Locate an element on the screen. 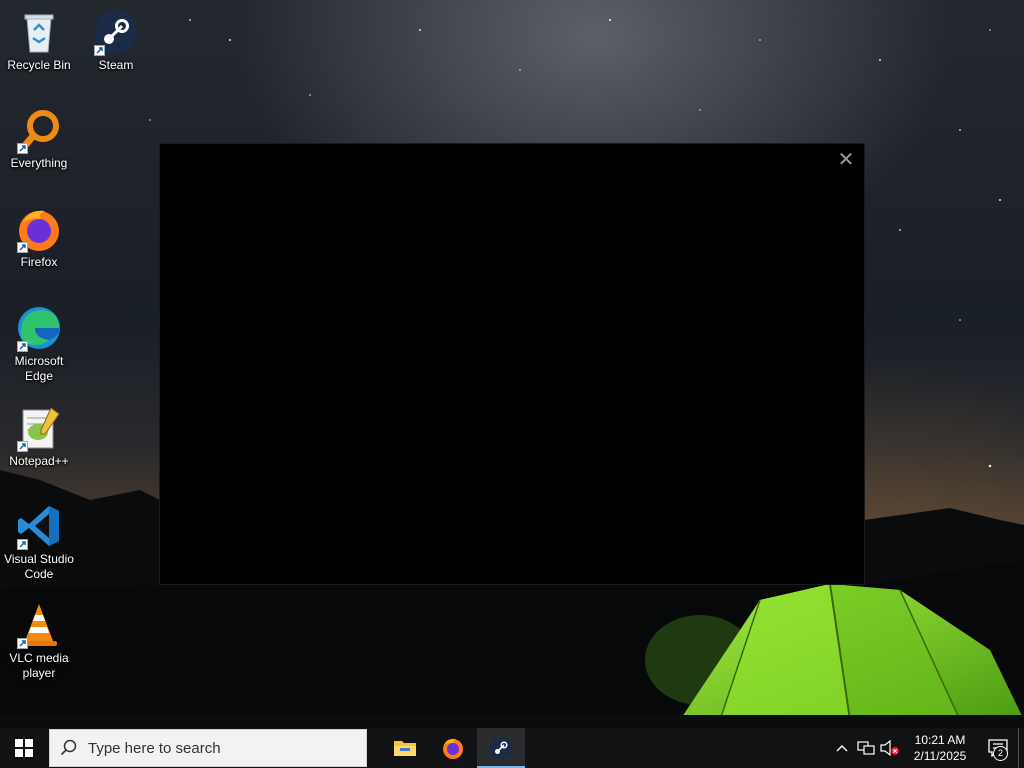 Image resolution: width=1024 pixels, height=768 pixels. network-icon is located at coordinates (866, 748).